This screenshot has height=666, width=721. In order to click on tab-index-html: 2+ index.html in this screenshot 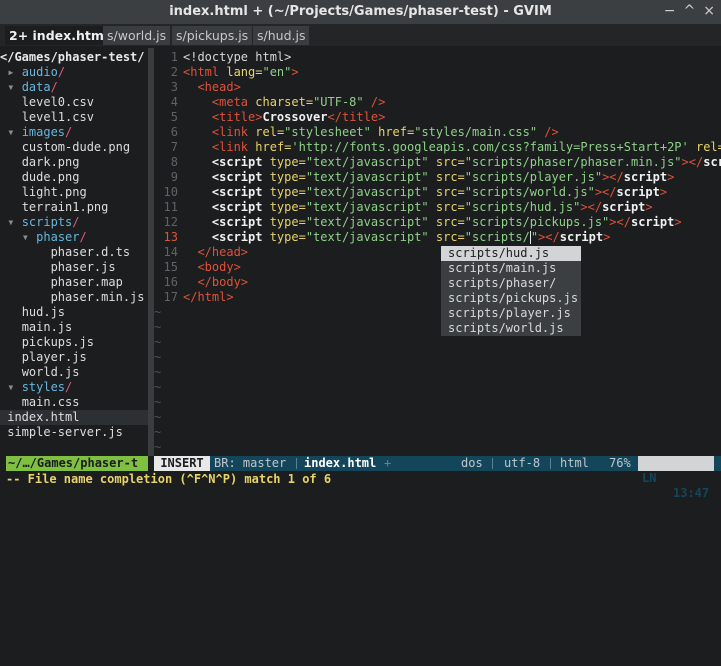, I will do `click(59, 35)`.